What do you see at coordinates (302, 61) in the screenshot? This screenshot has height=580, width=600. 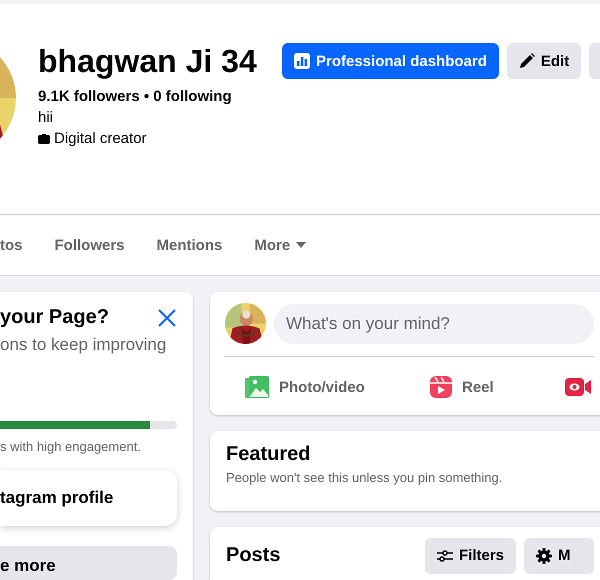 I see `chart-icon` at bounding box center [302, 61].